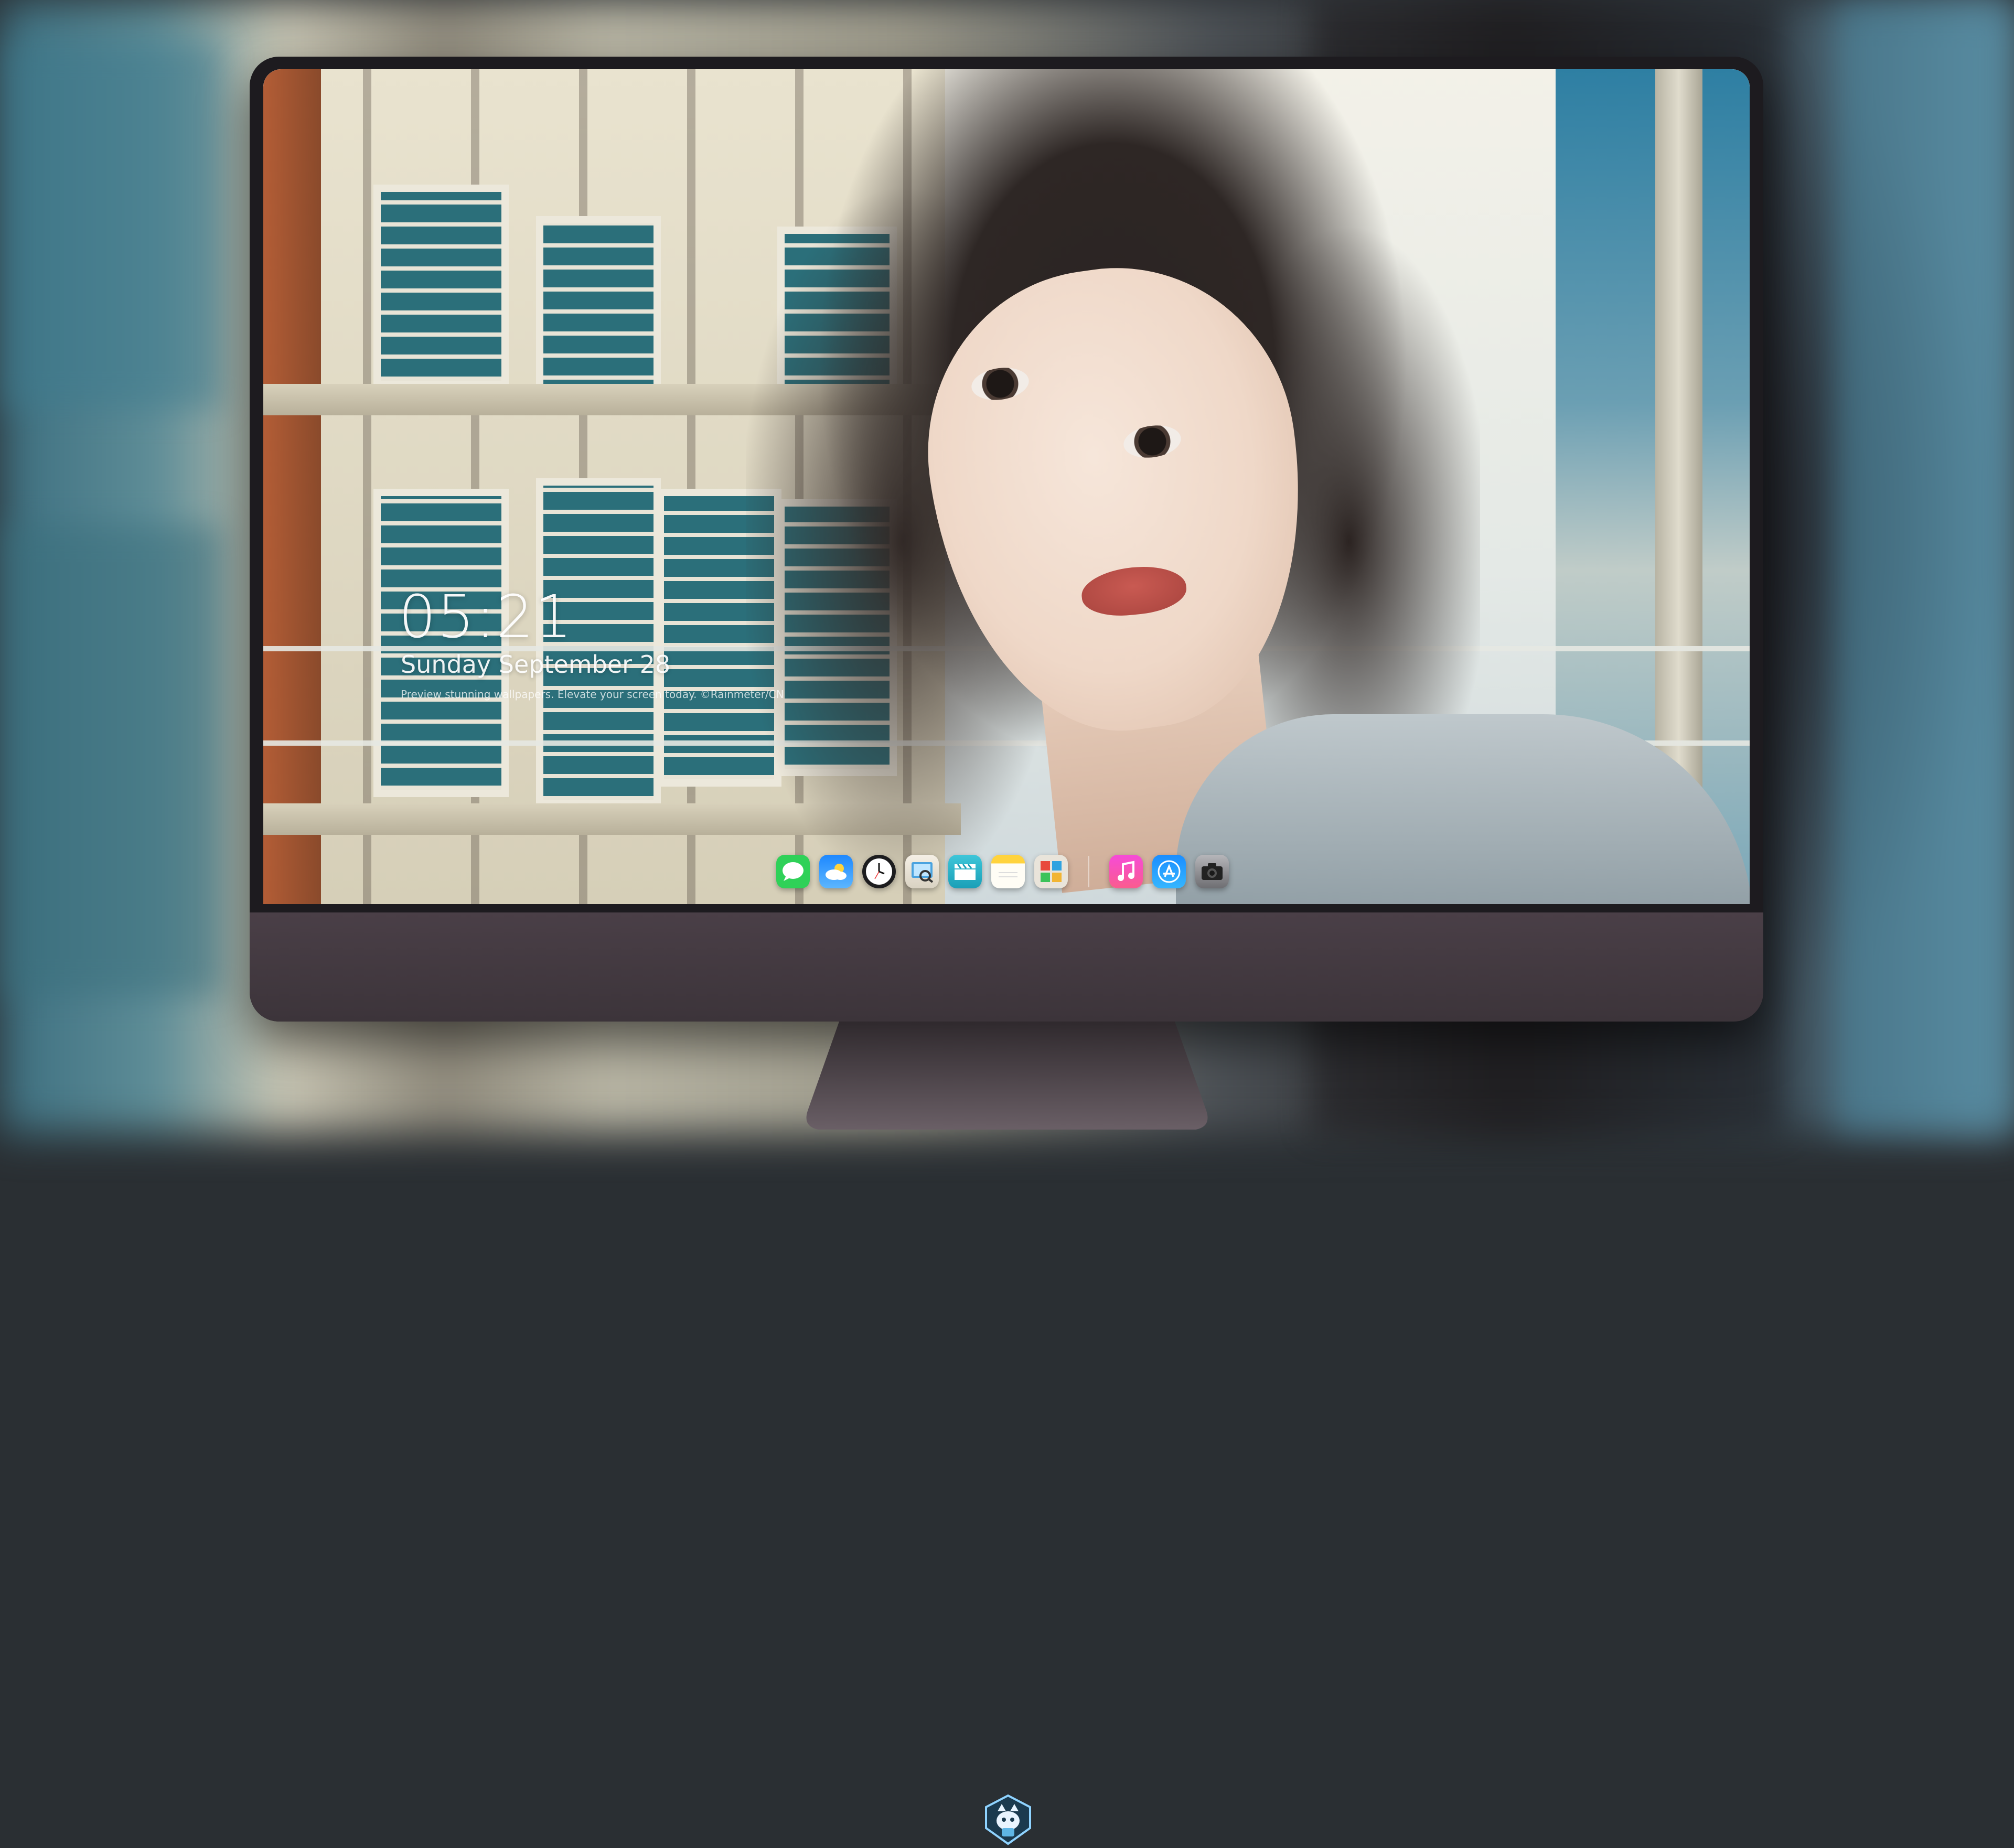  I want to click on lockscreen-date: Sunday September 28, so click(536, 664).